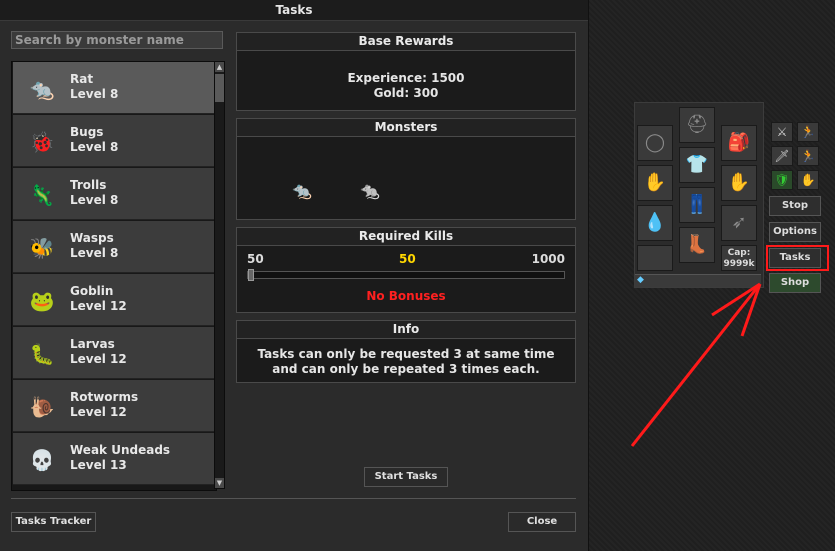 The image size is (835, 551). What do you see at coordinates (92, 344) in the screenshot?
I see `monster-name: Larvas` at bounding box center [92, 344].